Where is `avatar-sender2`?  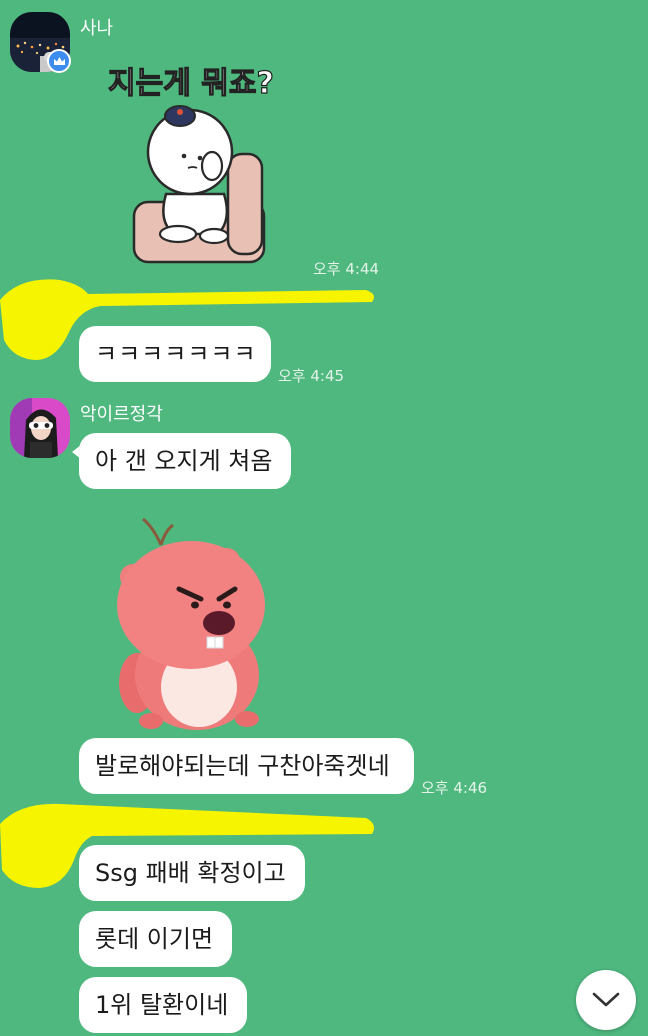
avatar-sender2 is located at coordinates (40, 428).